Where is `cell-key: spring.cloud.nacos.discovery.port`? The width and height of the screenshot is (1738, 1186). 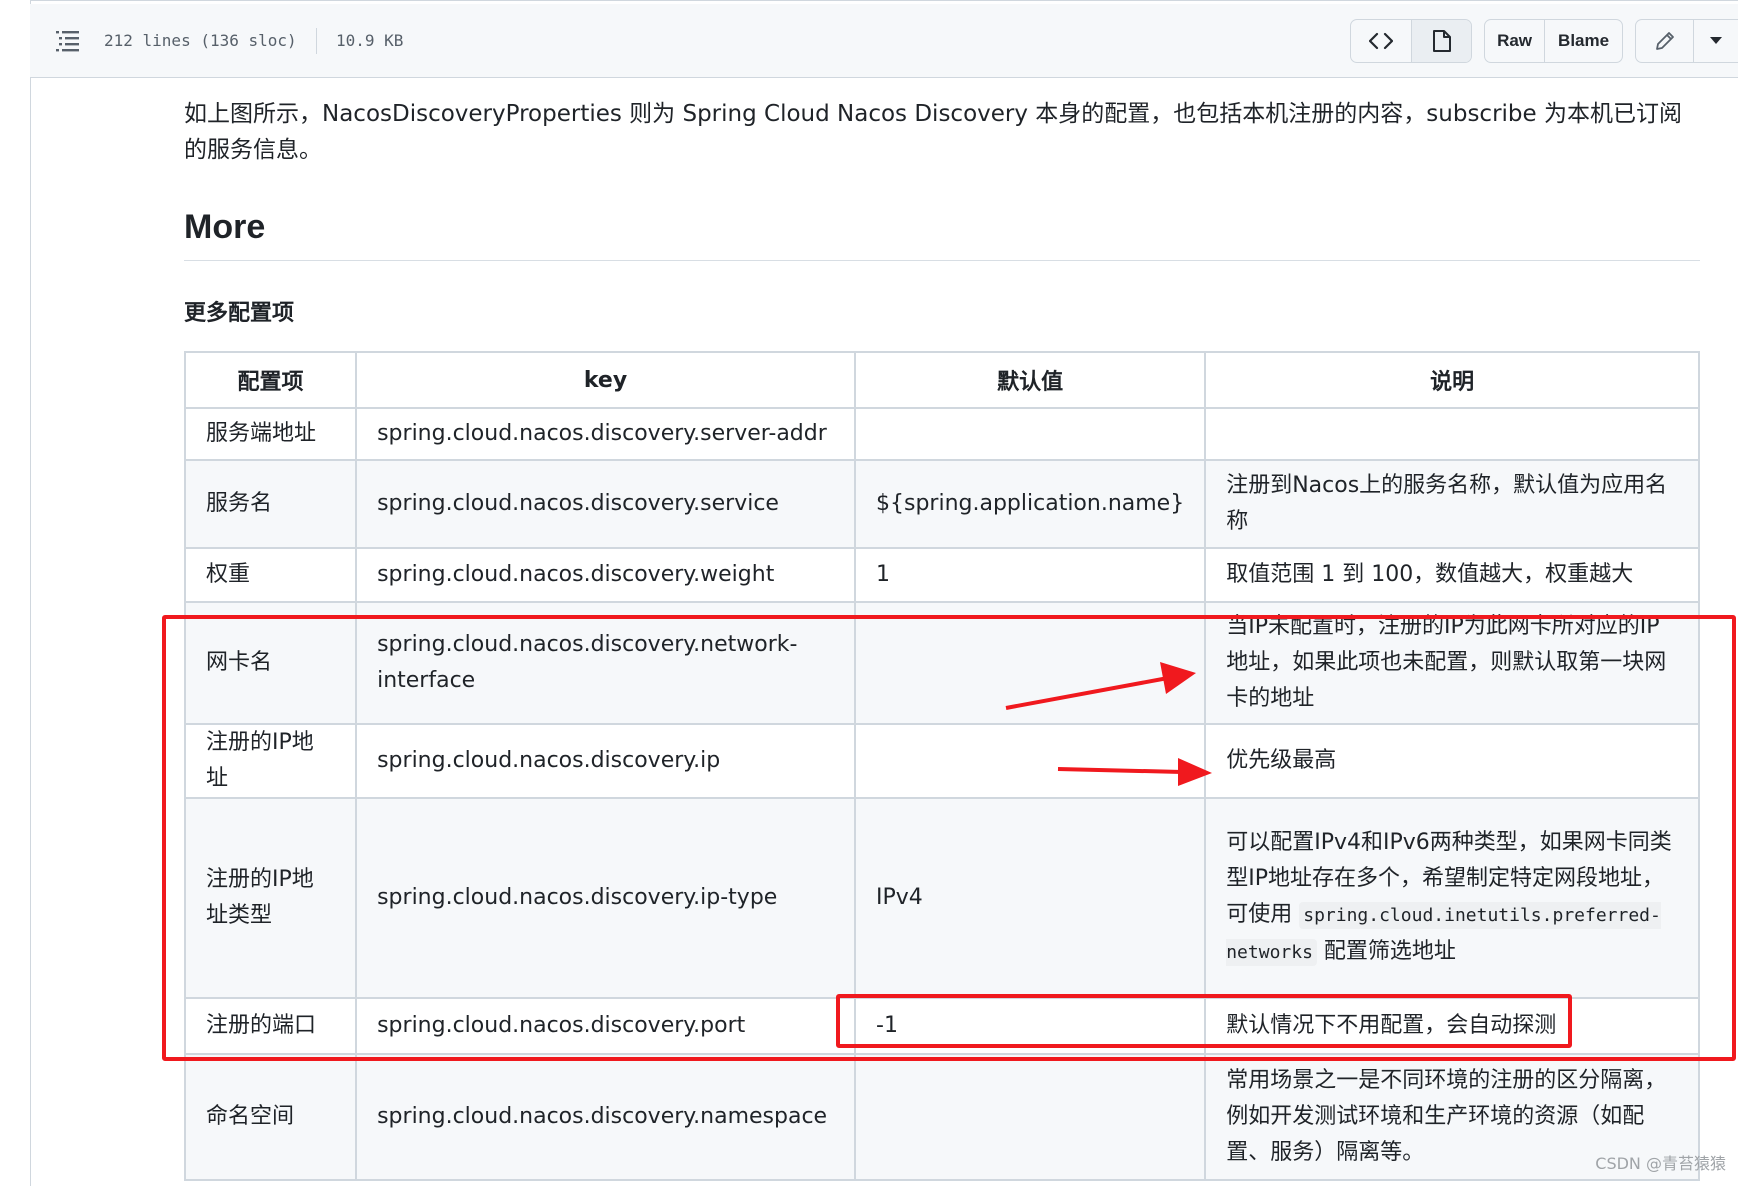
cell-key: spring.cloud.nacos.discovery.port is located at coordinates (605, 1026).